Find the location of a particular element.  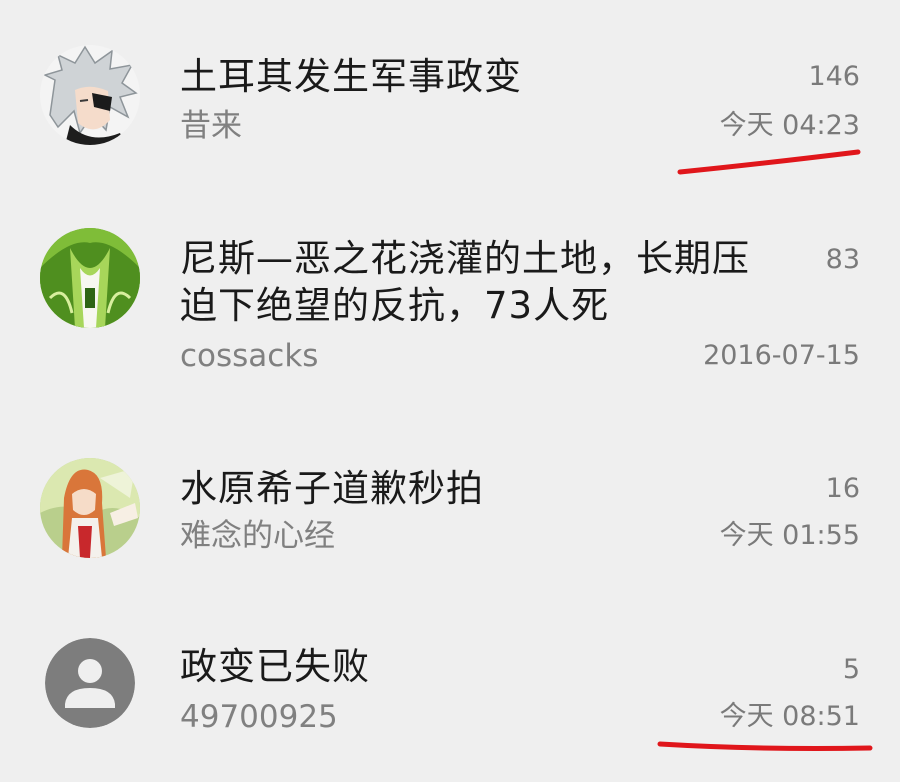

thread-author: 昔来 is located at coordinates (211, 126).